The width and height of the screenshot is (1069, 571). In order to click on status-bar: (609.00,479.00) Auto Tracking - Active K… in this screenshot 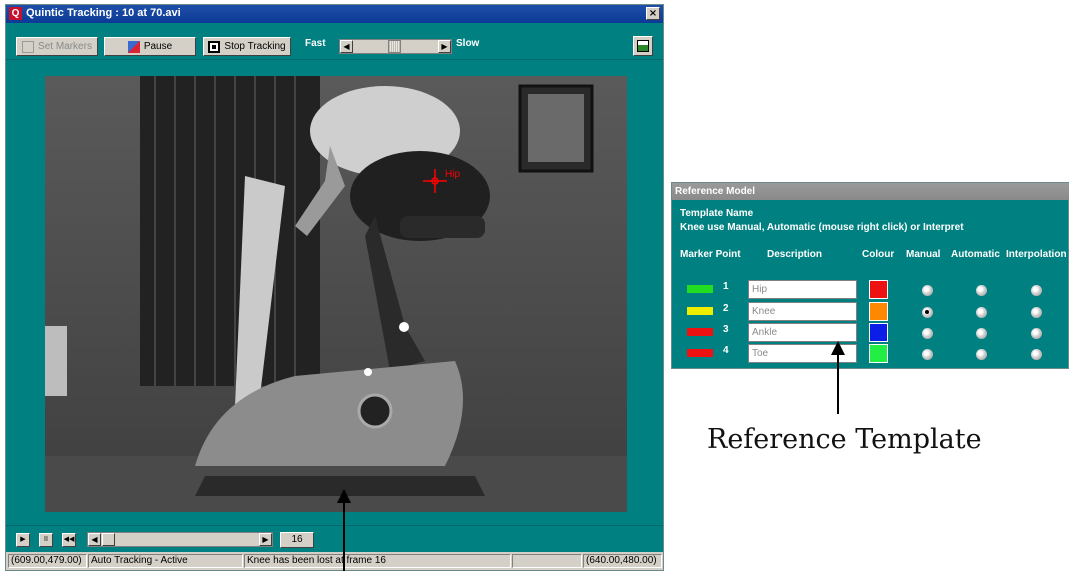, I will do `click(334, 561)`.